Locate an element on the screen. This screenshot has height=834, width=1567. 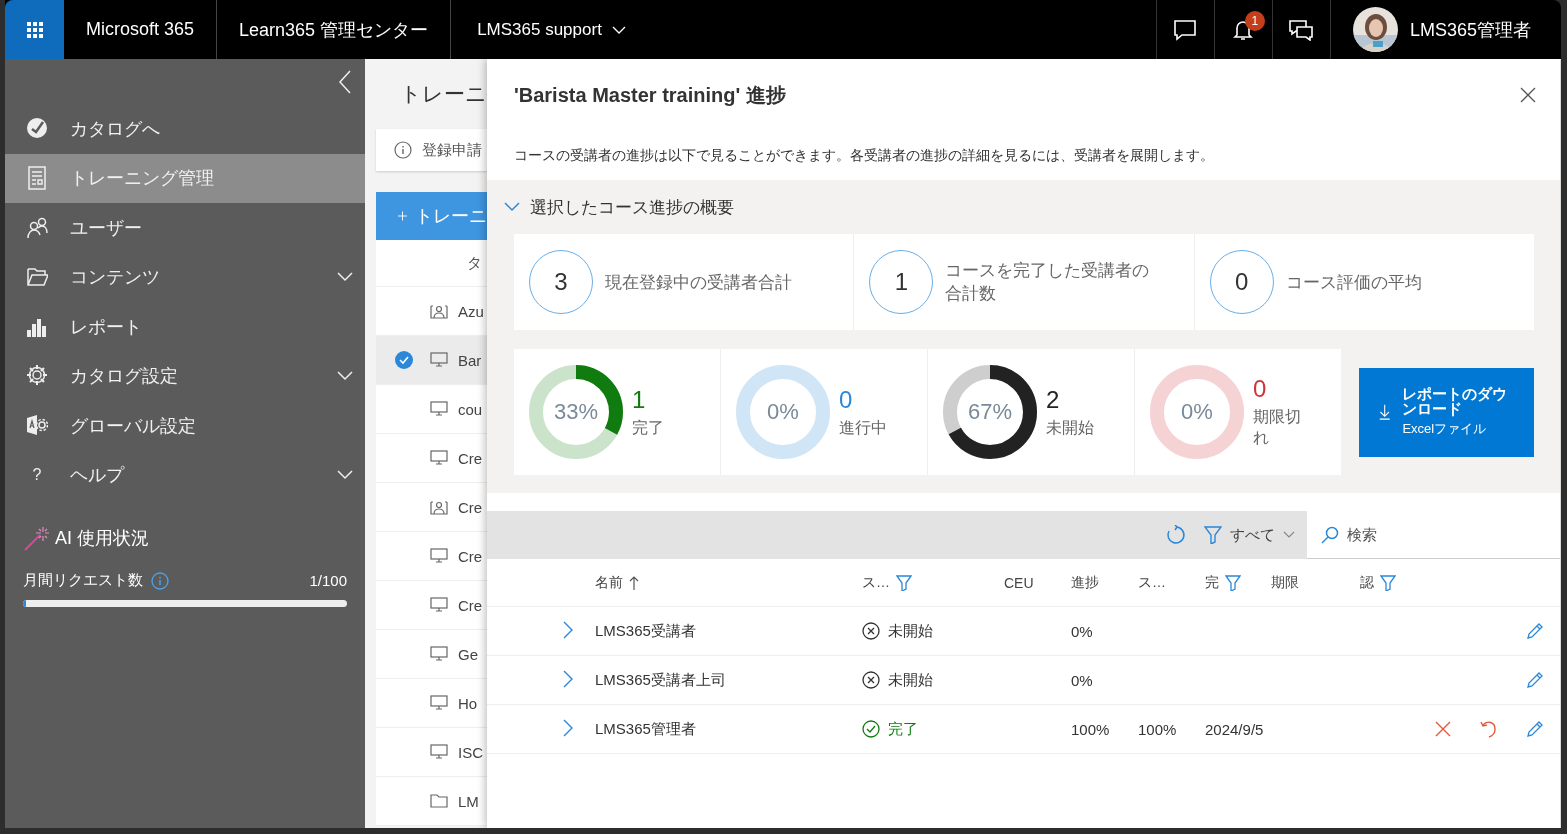
row-title: Bar is located at coordinates (470, 360).